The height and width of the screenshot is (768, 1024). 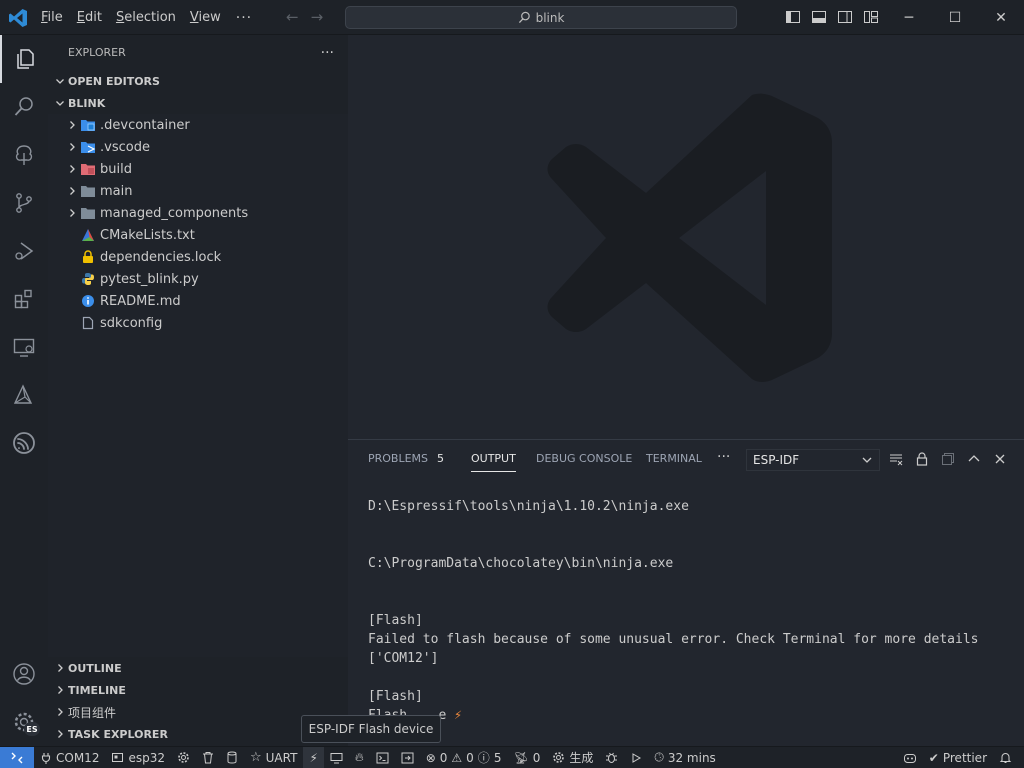 I want to click on close-panel-icon, so click(x=1000, y=459).